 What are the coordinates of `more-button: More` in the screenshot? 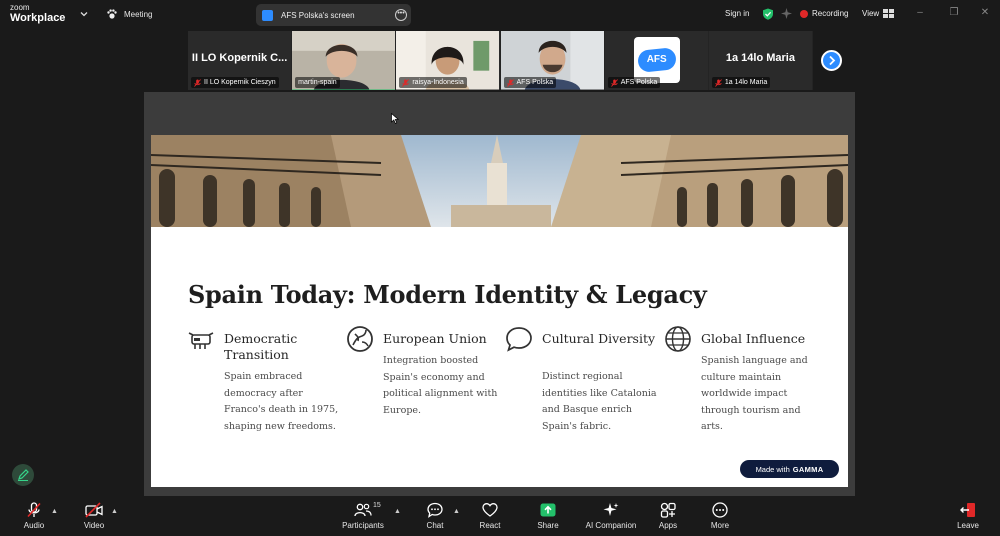 It's located at (720, 516).